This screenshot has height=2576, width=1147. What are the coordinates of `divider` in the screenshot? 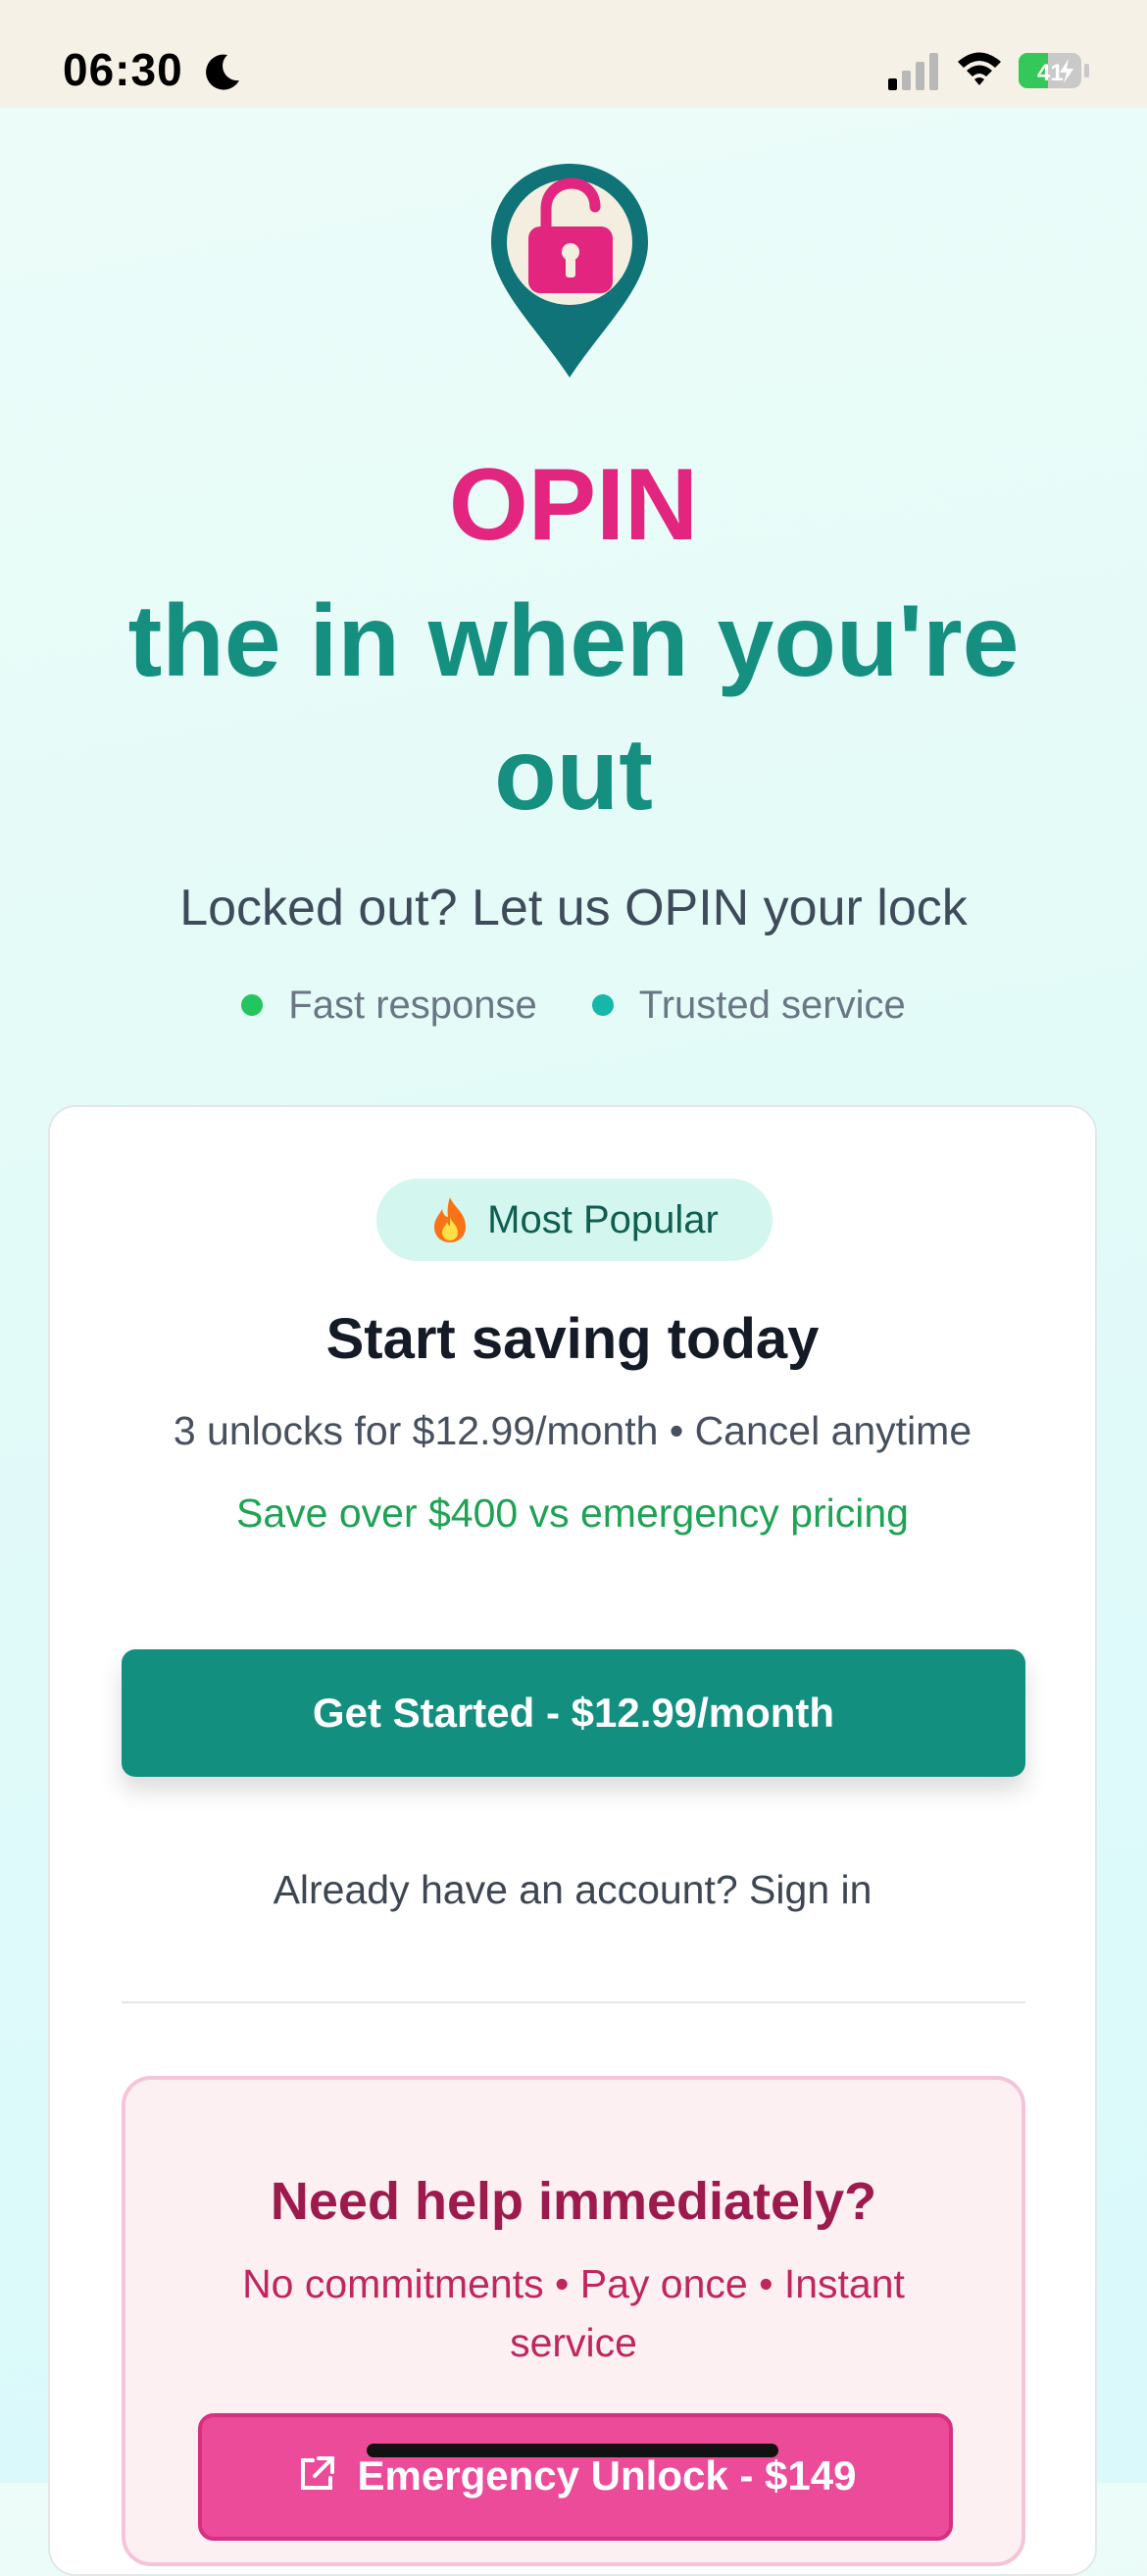 It's located at (573, 2002).